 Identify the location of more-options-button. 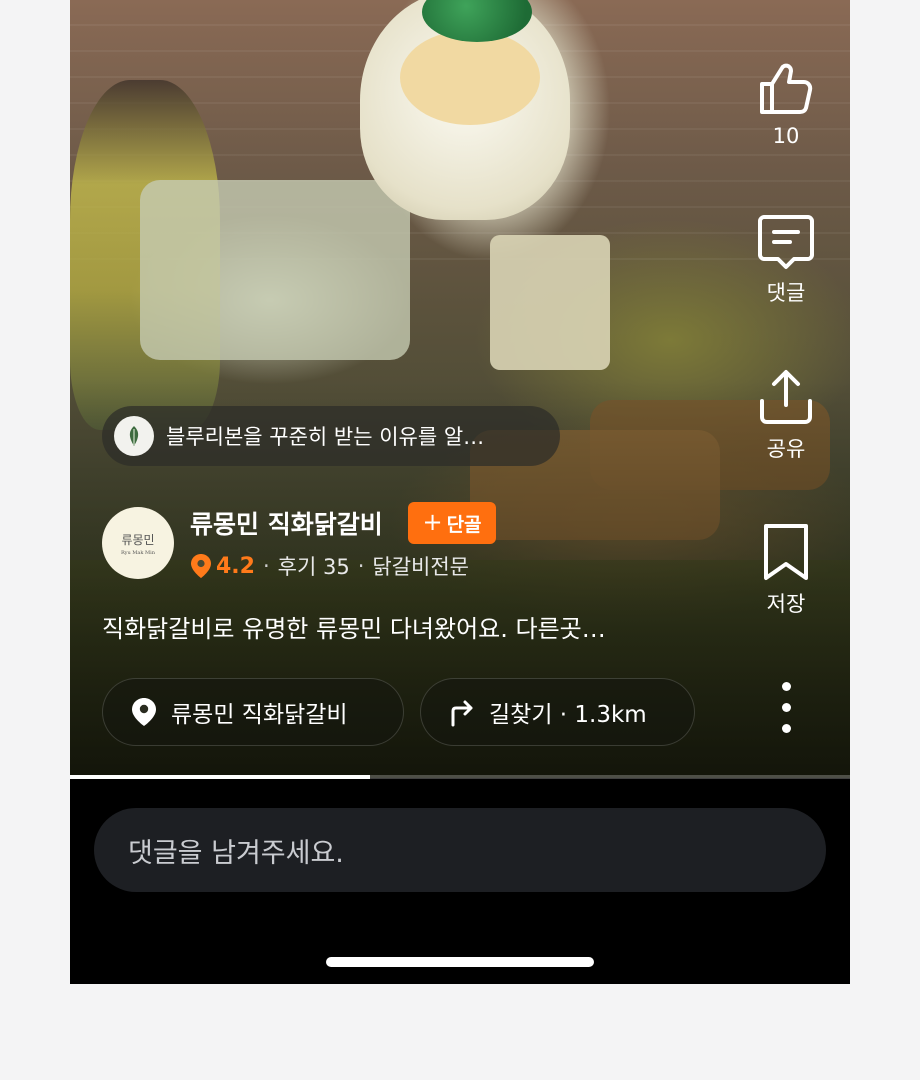
(786, 708).